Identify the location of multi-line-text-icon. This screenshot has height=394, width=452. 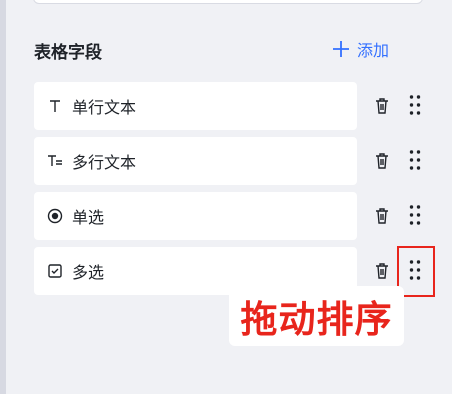
(55, 161).